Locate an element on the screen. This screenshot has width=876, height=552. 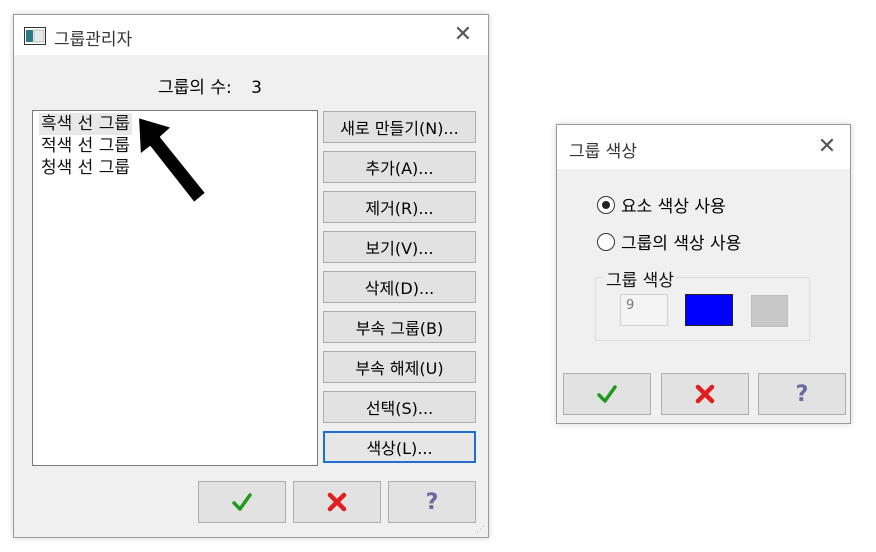
group-box-label: 그룹 색상 is located at coordinates (640, 278).